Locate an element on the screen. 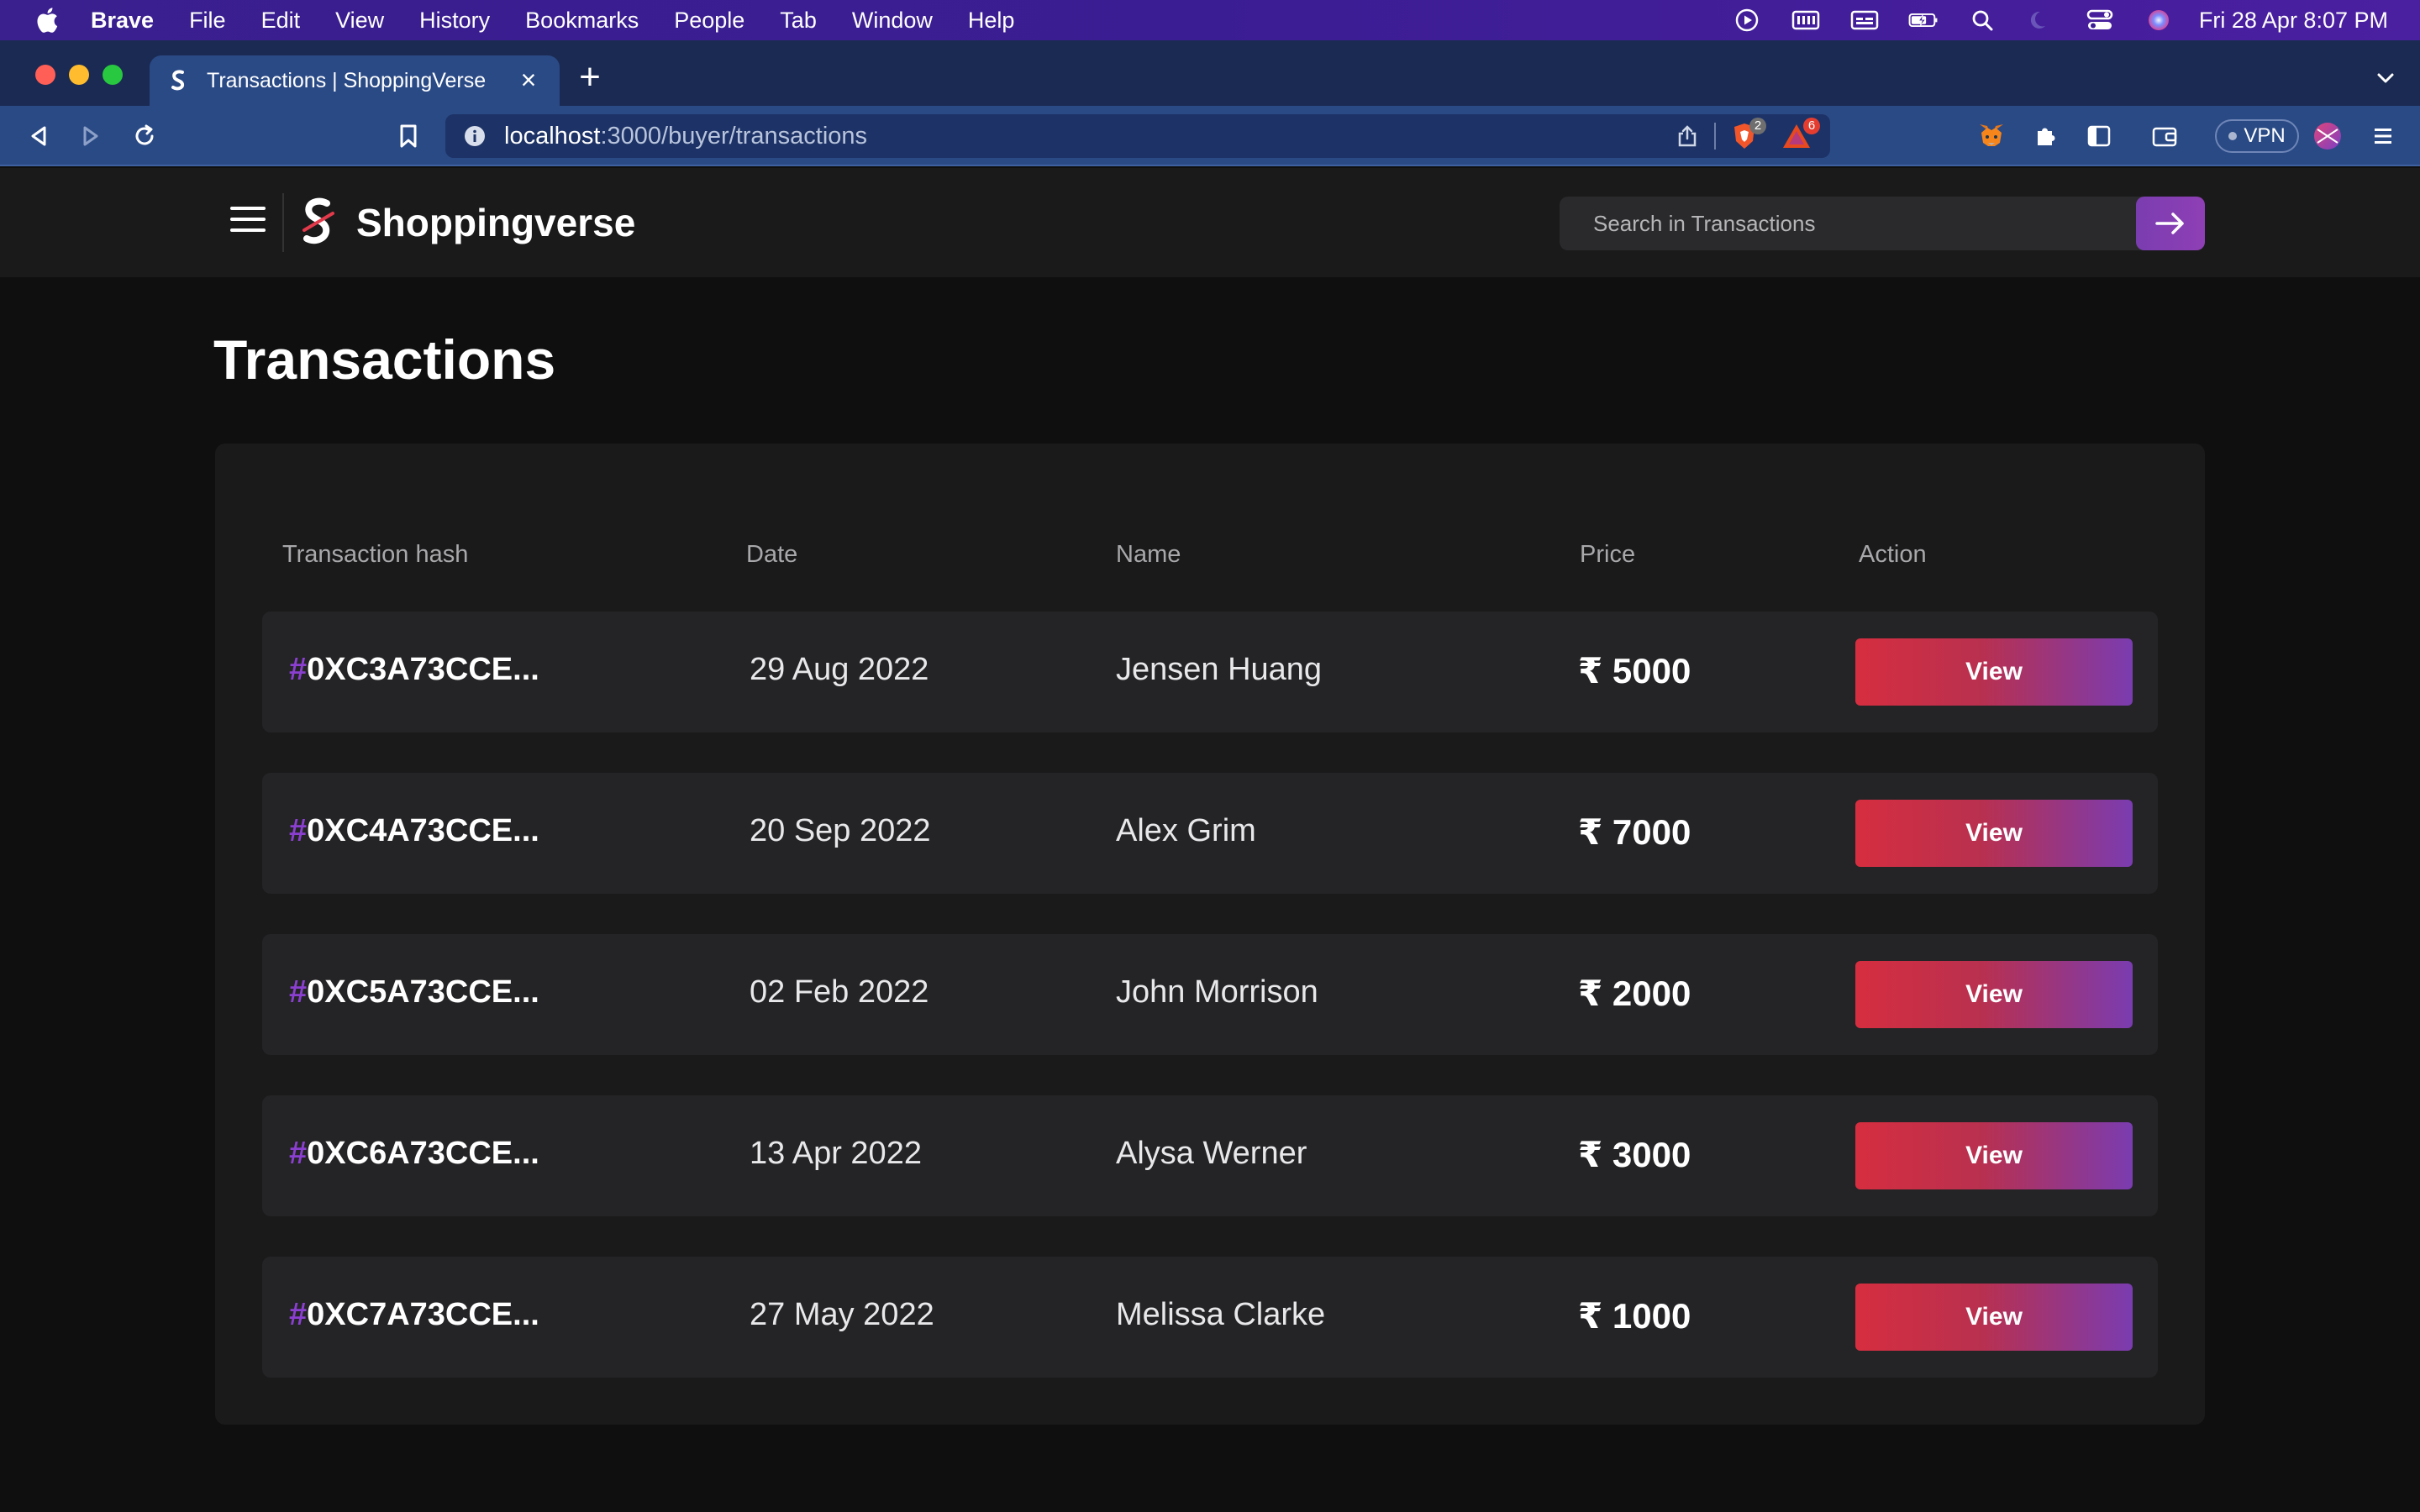 The image size is (2420, 1512). reload-icon is located at coordinates (144, 136).